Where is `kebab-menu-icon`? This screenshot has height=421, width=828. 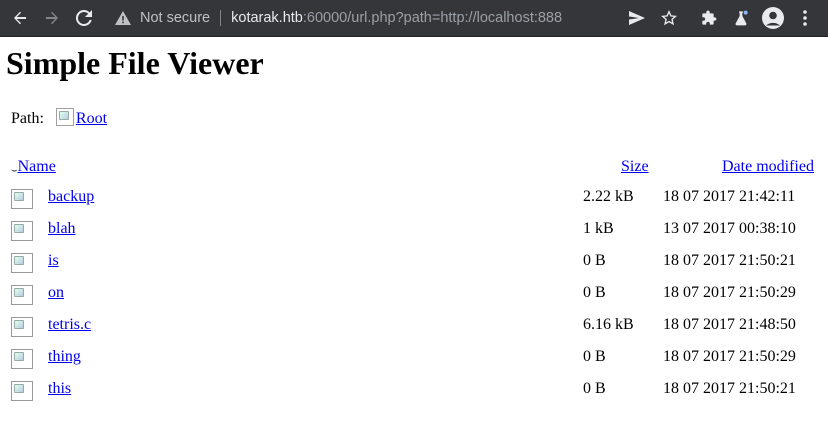
kebab-menu-icon is located at coordinates (805, 18).